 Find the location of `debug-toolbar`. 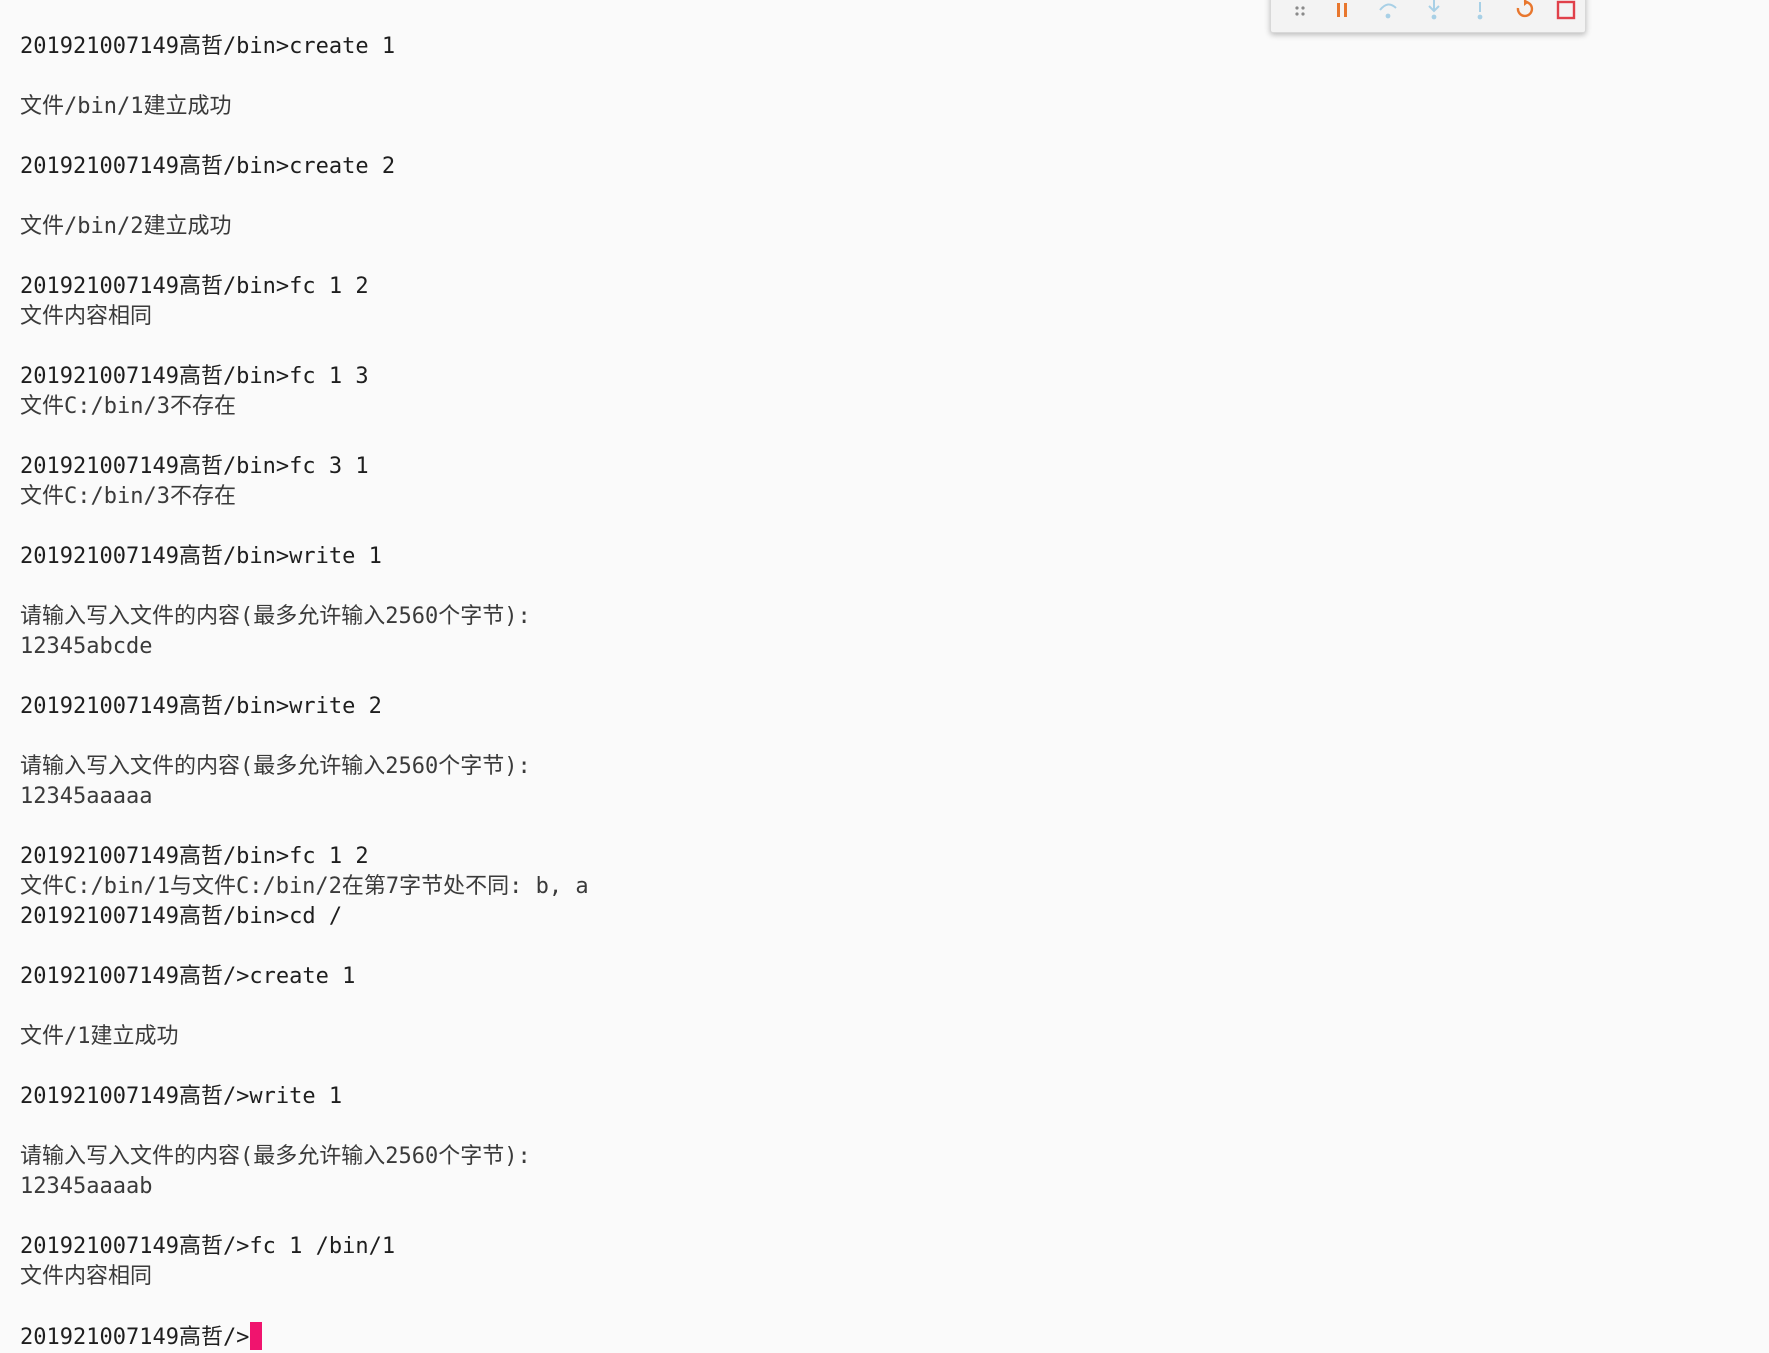

debug-toolbar is located at coordinates (1428, 16).